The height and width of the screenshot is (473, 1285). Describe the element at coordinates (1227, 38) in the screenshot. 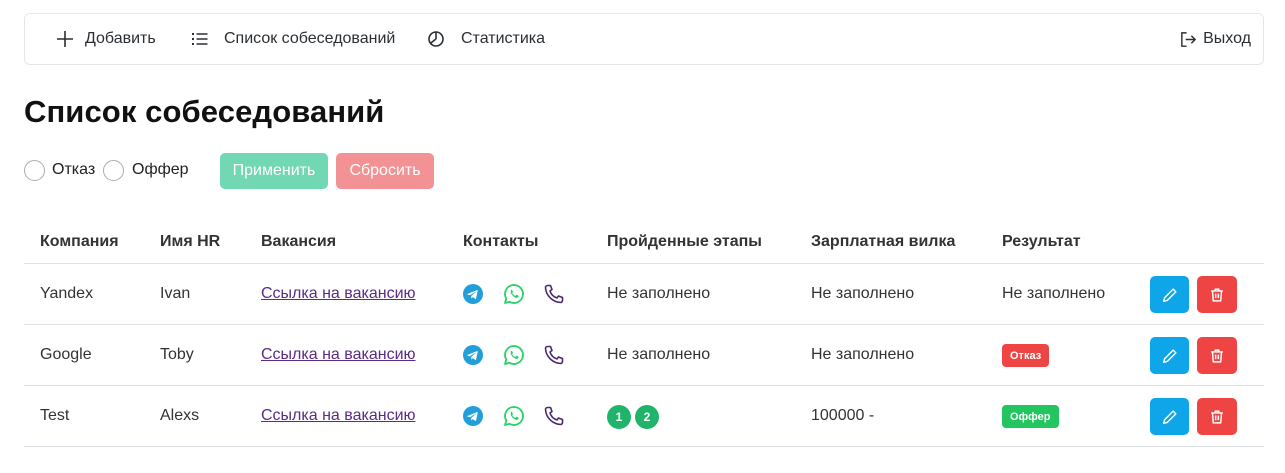

I see `nav-logout-label: Выход` at that location.